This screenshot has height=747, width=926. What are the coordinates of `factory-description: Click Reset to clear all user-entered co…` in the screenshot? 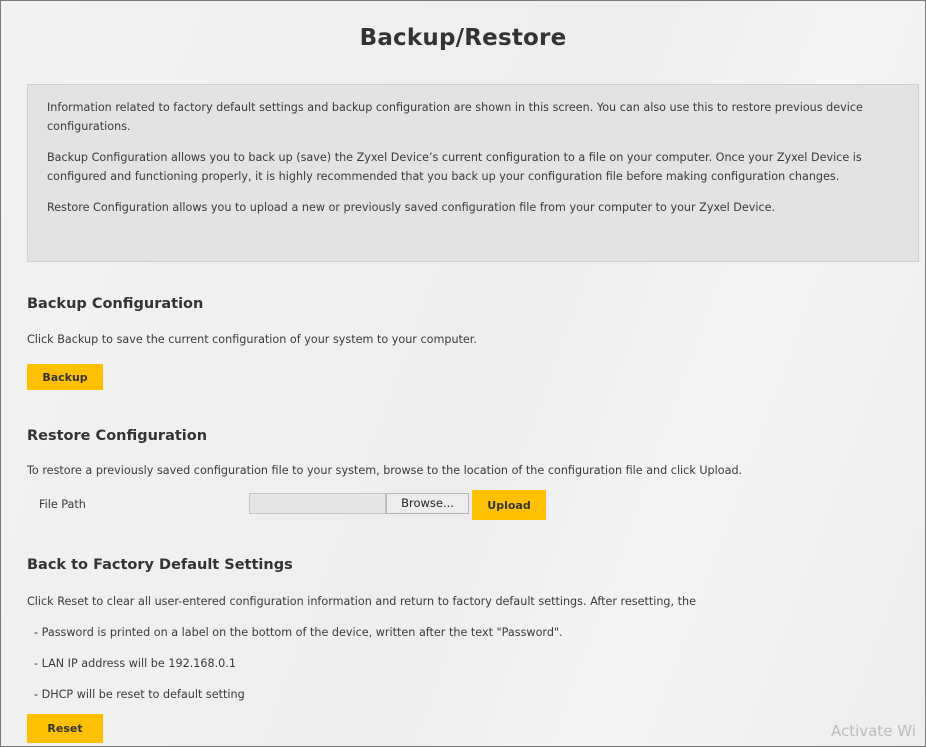 It's located at (362, 601).